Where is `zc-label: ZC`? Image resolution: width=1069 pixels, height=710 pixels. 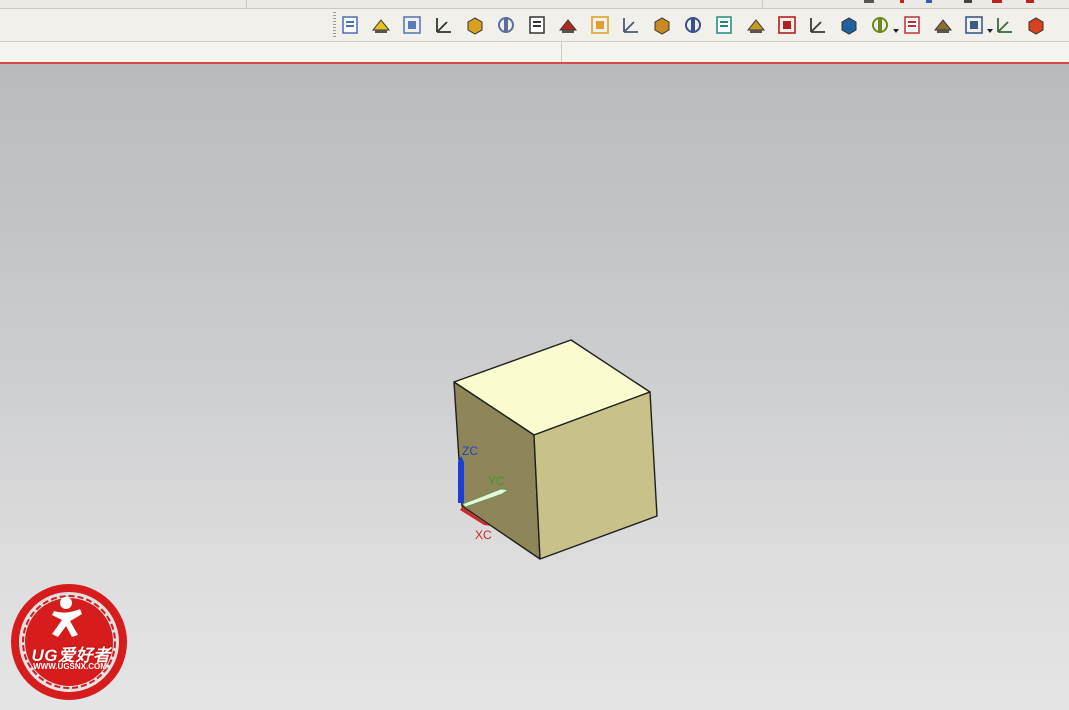
zc-label: ZC is located at coordinates (470, 451).